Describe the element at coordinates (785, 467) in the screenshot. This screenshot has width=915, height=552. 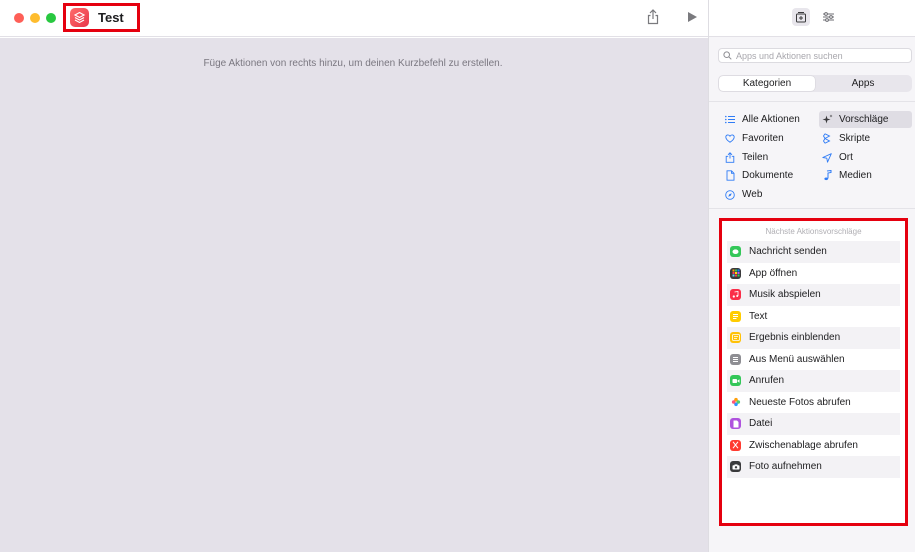
I see `action-label: Foto aufnehmen` at that location.